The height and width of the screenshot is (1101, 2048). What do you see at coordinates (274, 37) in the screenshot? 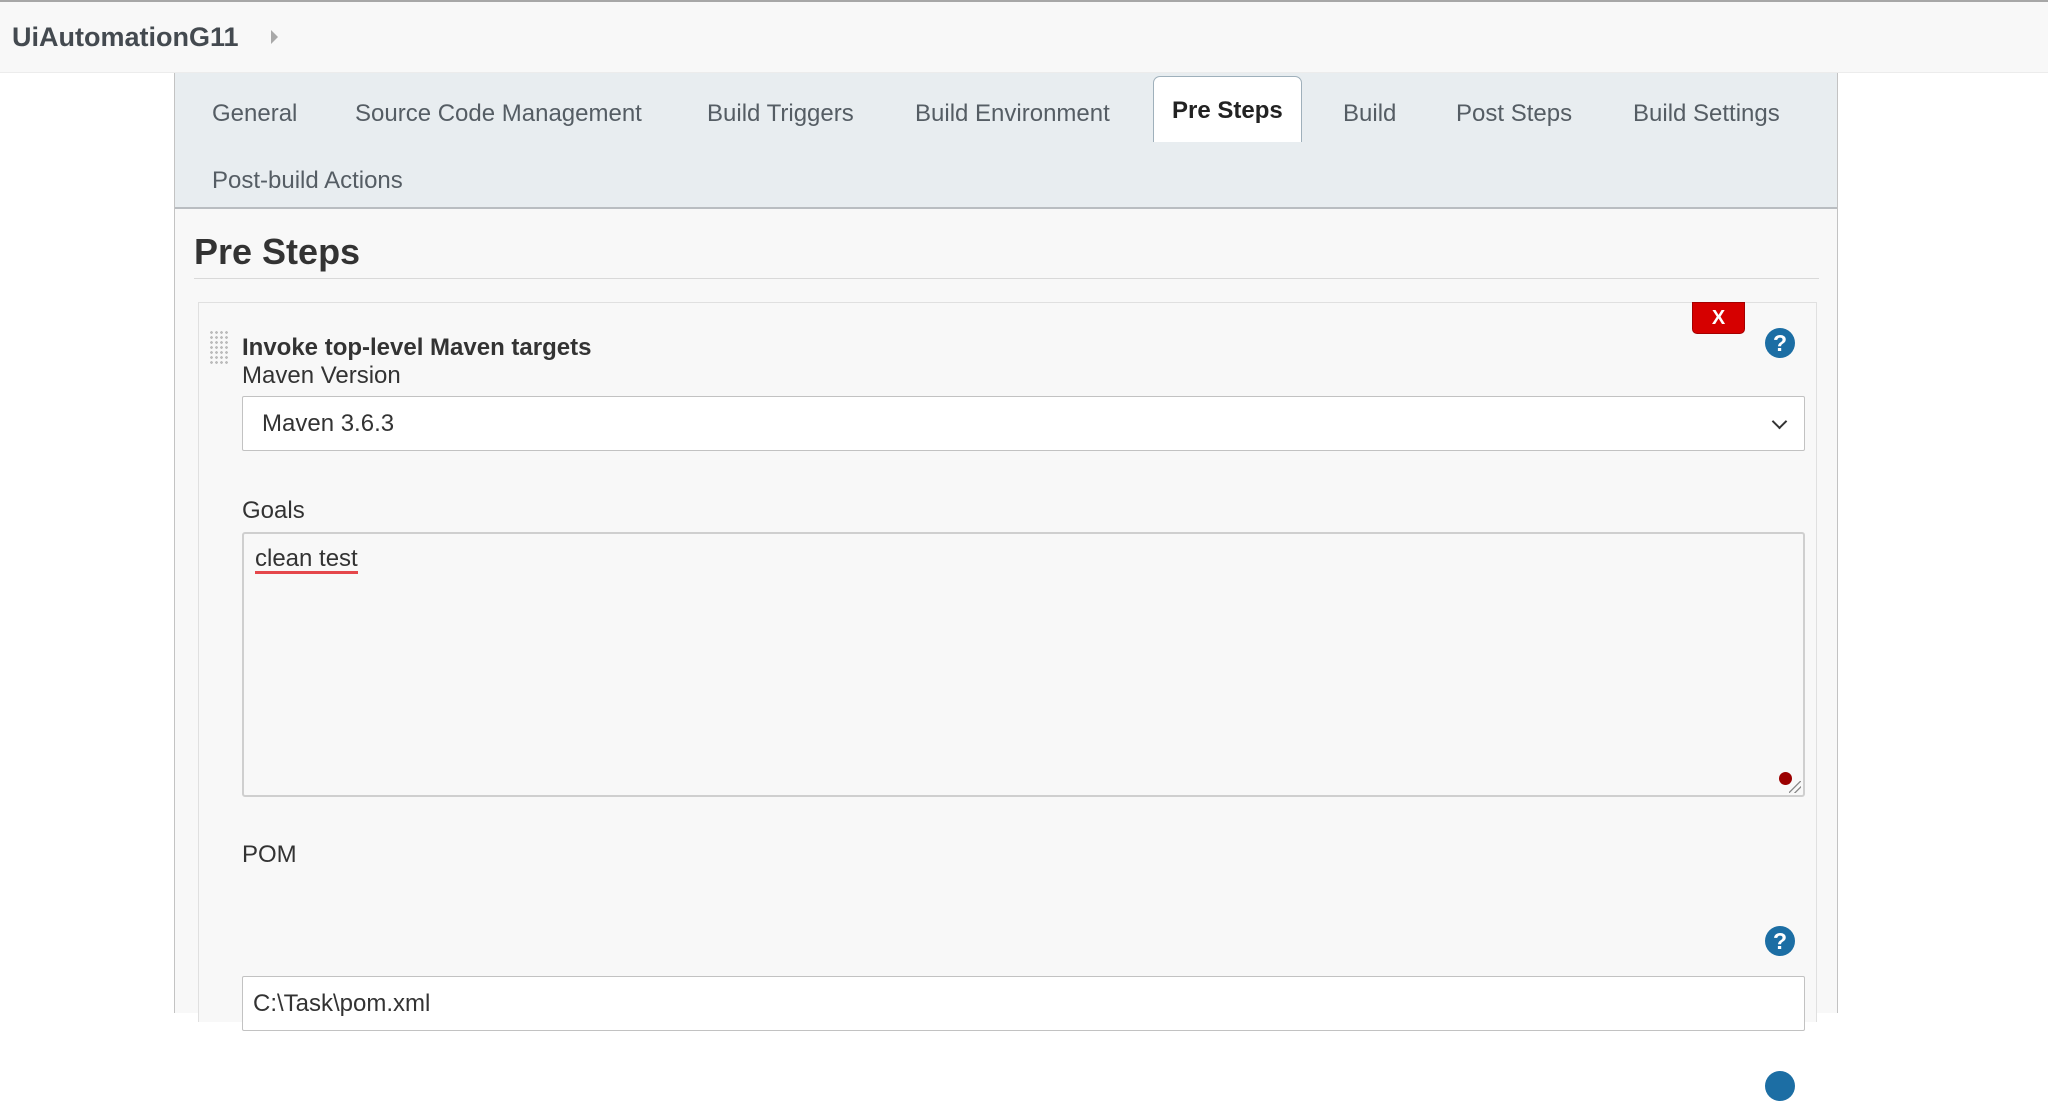
I see `breadcrumb-chevron-icon` at bounding box center [274, 37].